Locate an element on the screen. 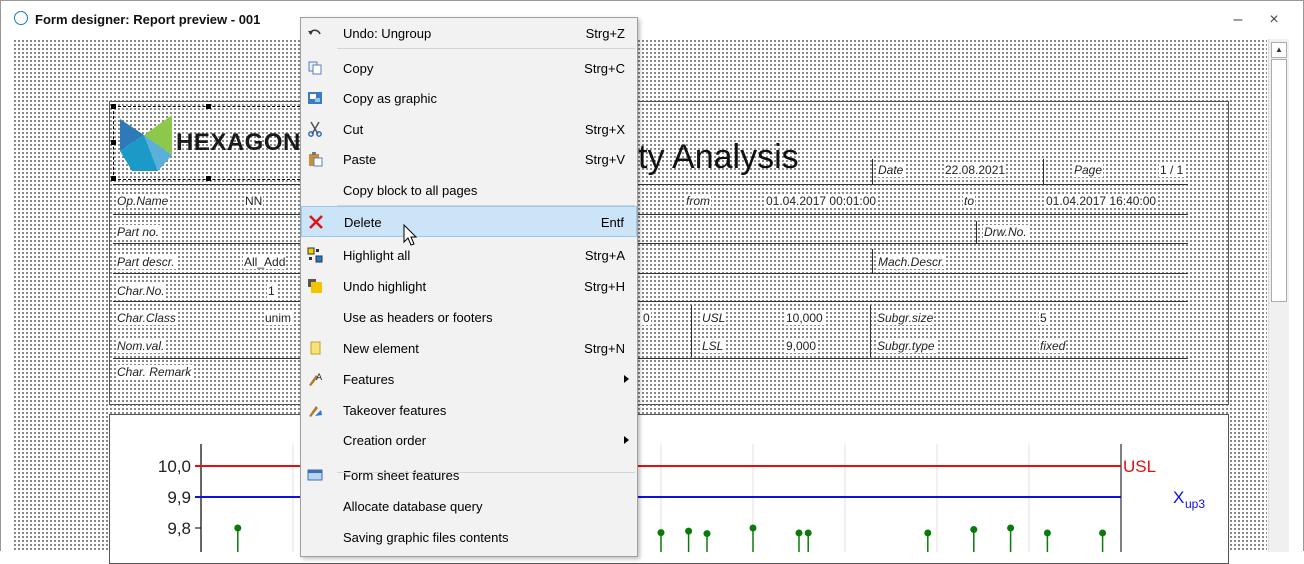 The height and width of the screenshot is (564, 1304). nomval-label: Nom.val. is located at coordinates (141, 346).